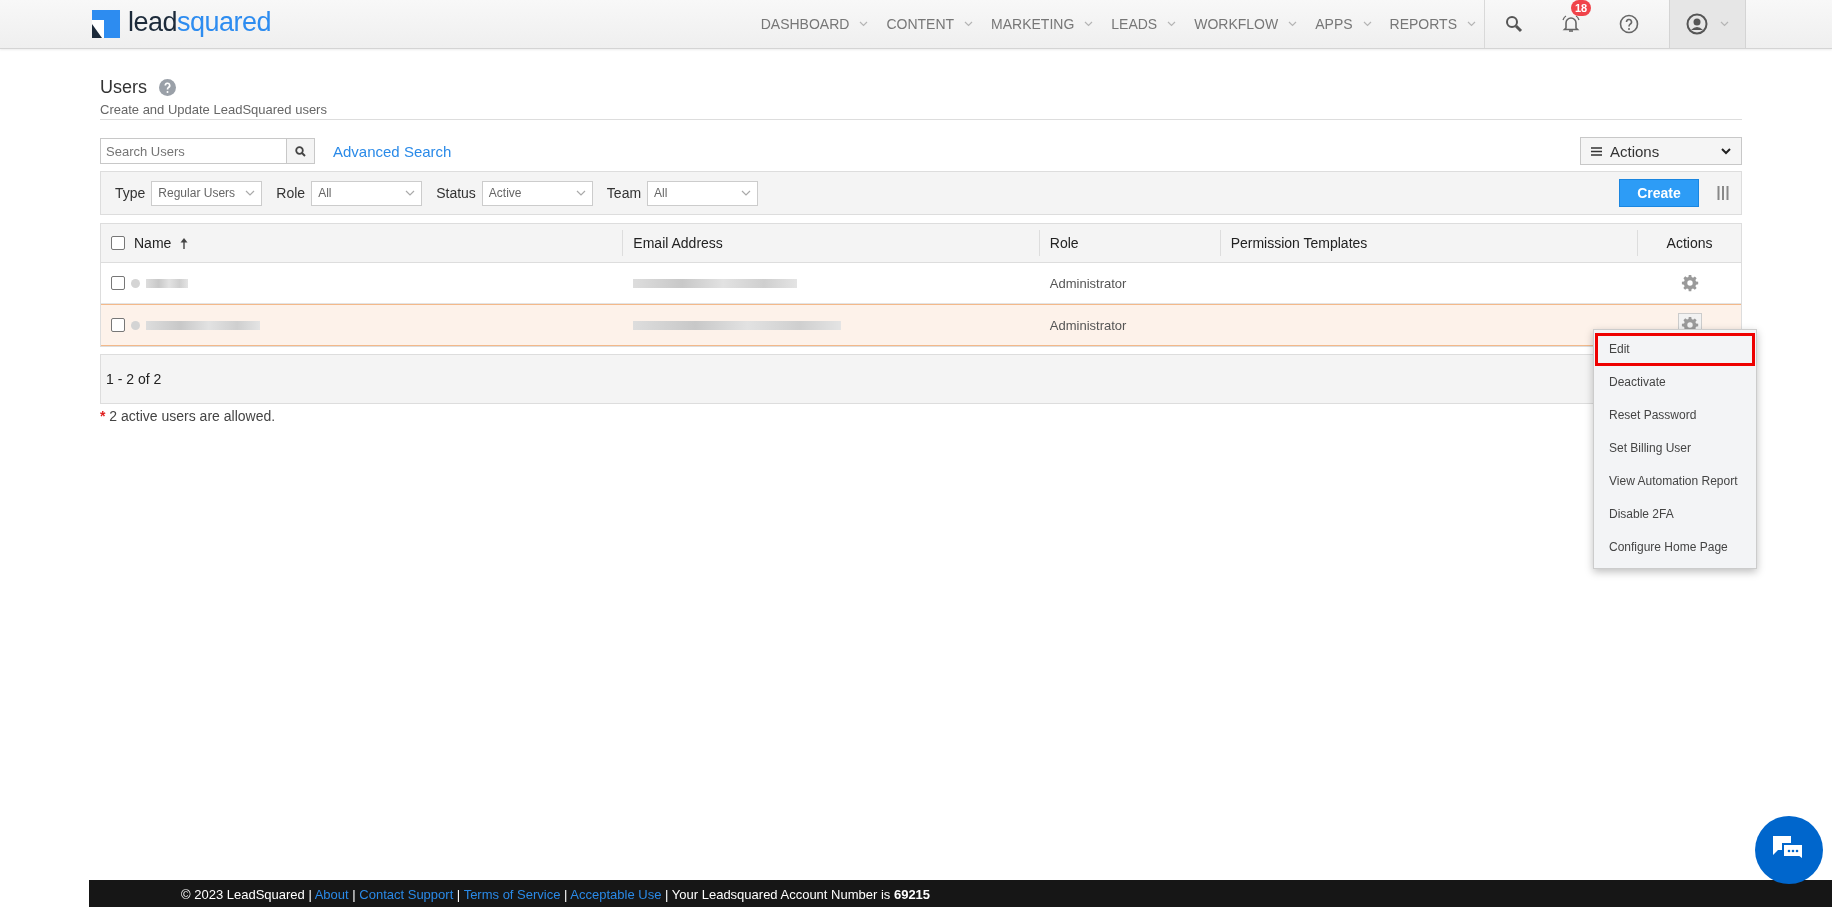  What do you see at coordinates (1064, 243) in the screenshot?
I see `column-header: Role` at bounding box center [1064, 243].